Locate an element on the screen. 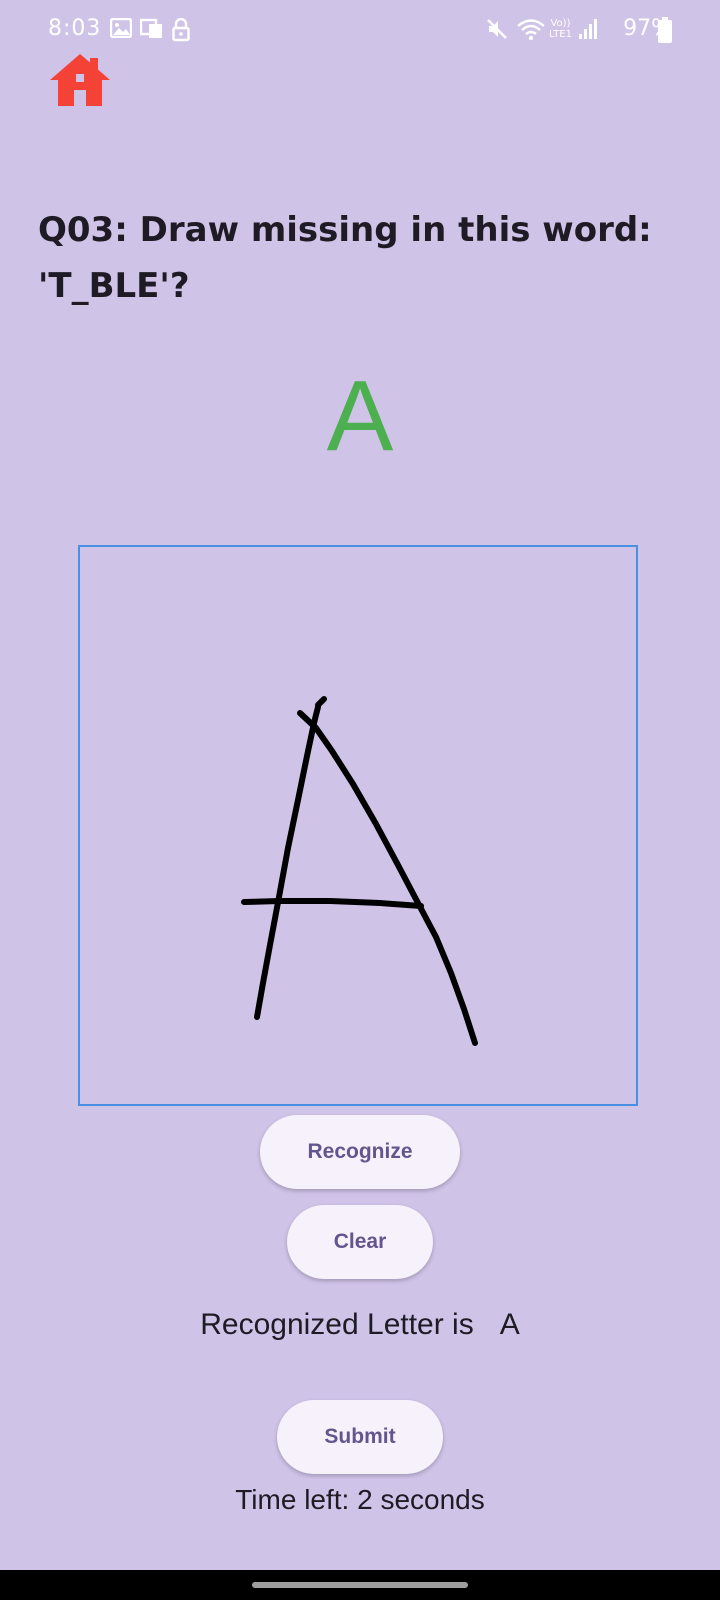  cast-icon is located at coordinates (151, 31).